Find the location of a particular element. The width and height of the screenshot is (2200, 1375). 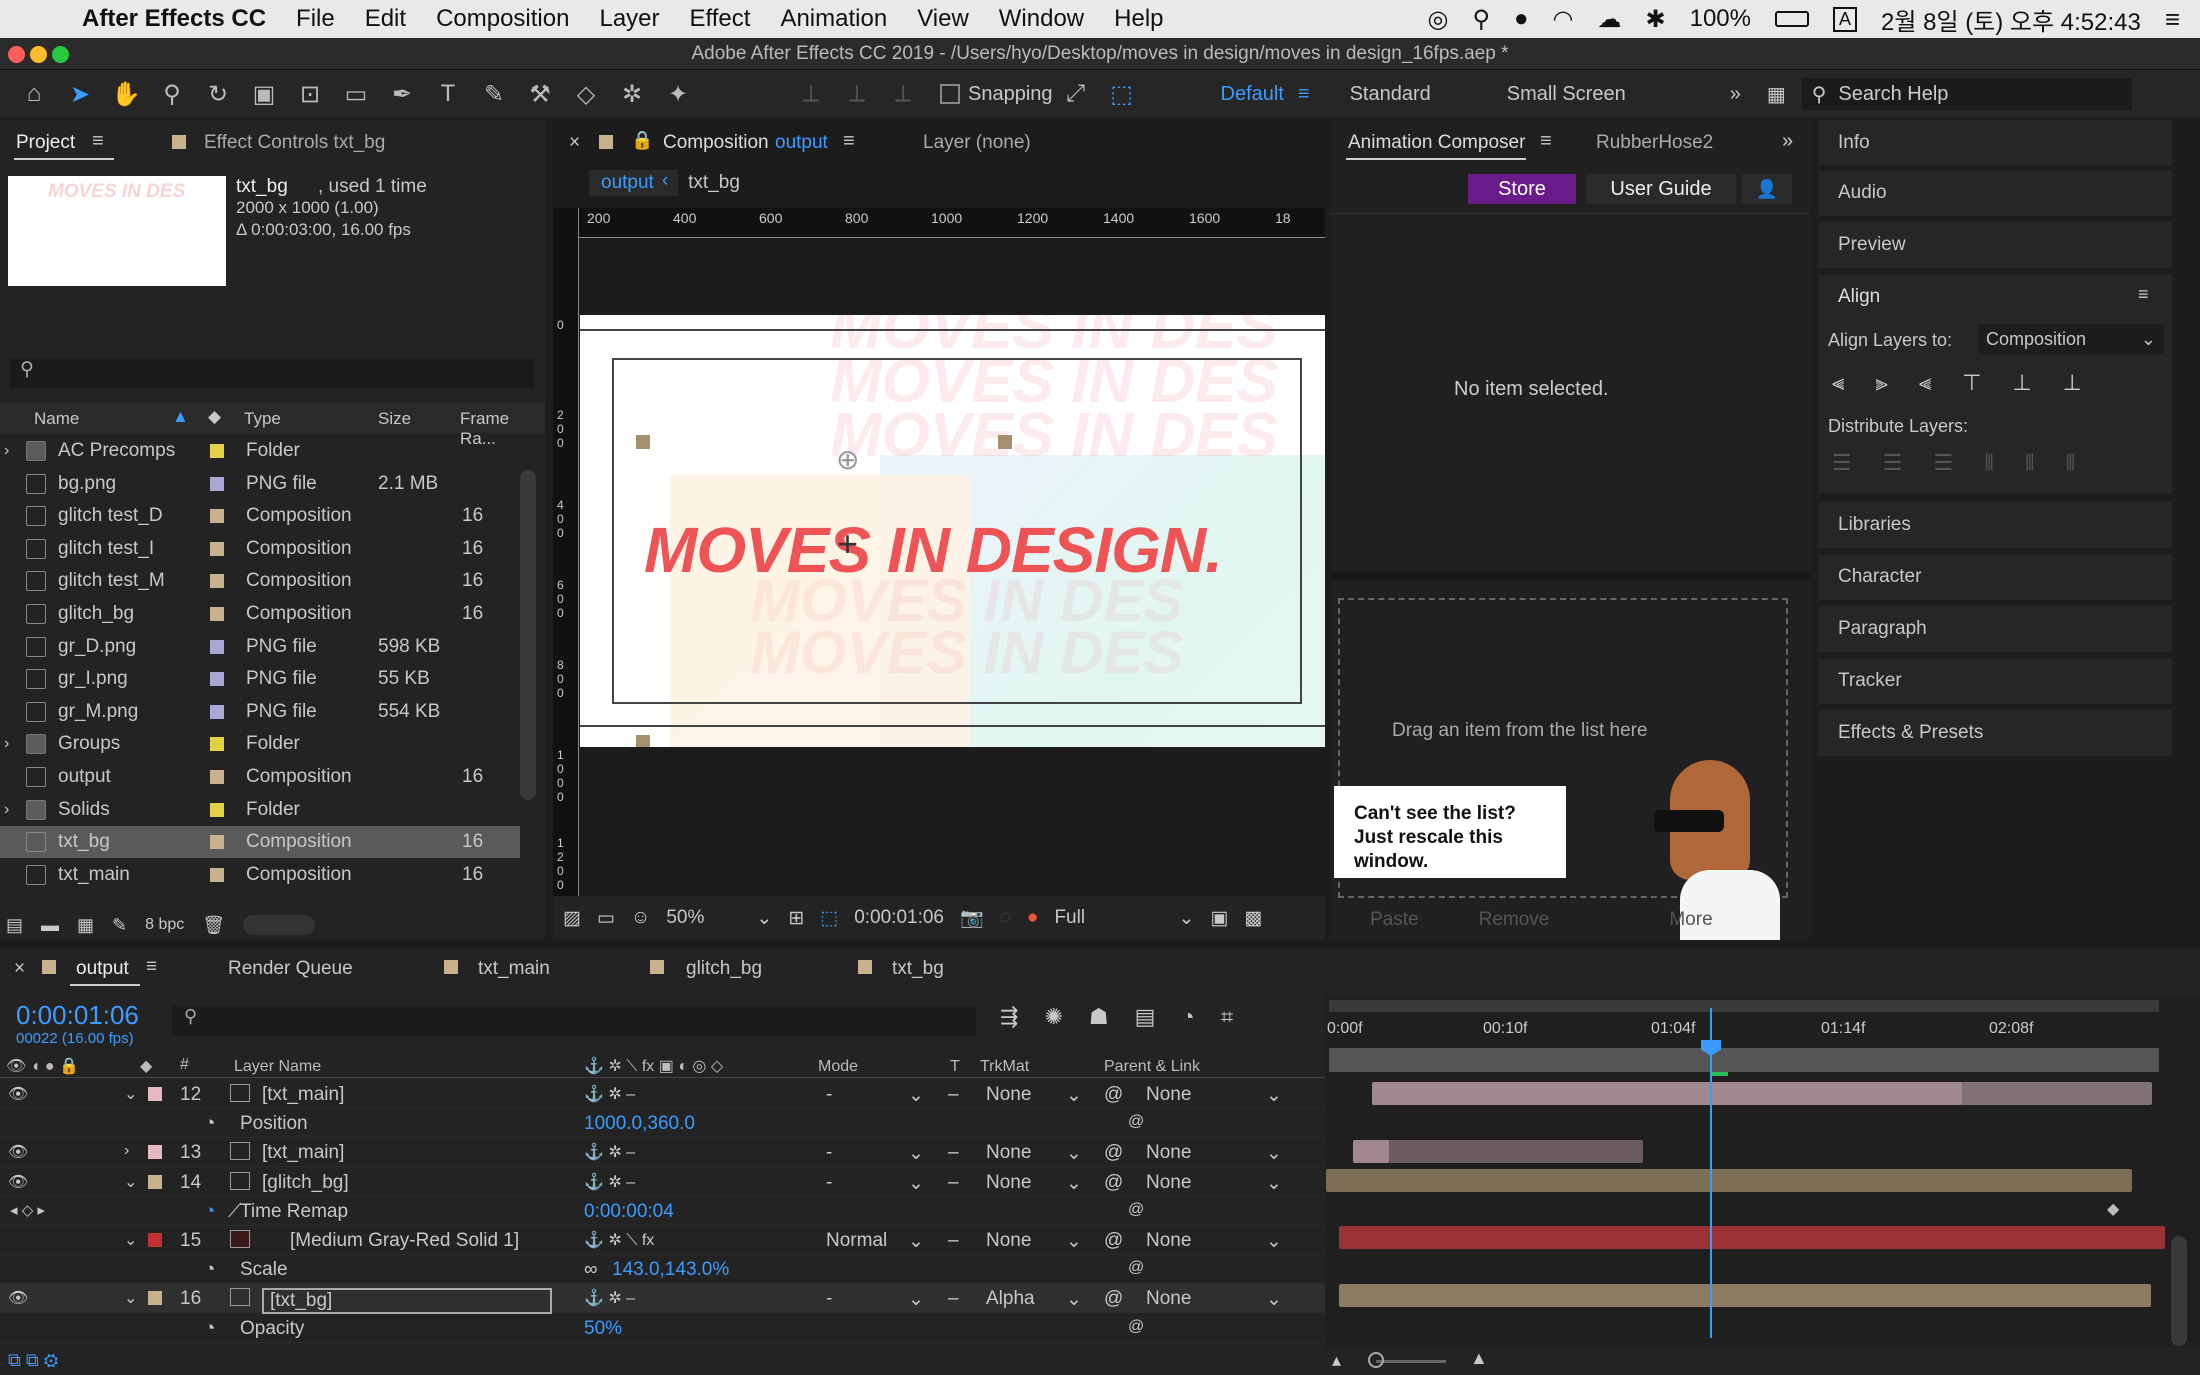

spotlight-icon: ⚲ is located at coordinates (1481, 19).